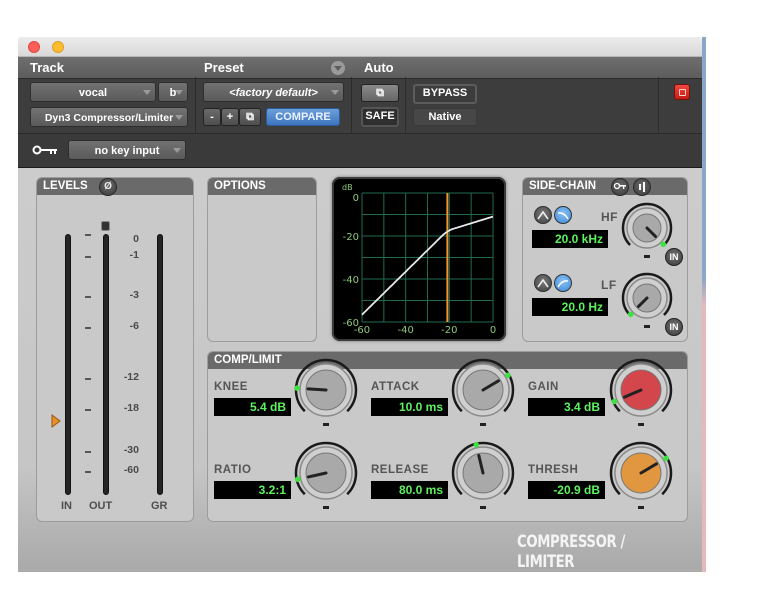 This screenshot has width=778, height=593. Describe the element at coordinates (230, 117) in the screenshot. I see `preset-next-button: +` at that location.